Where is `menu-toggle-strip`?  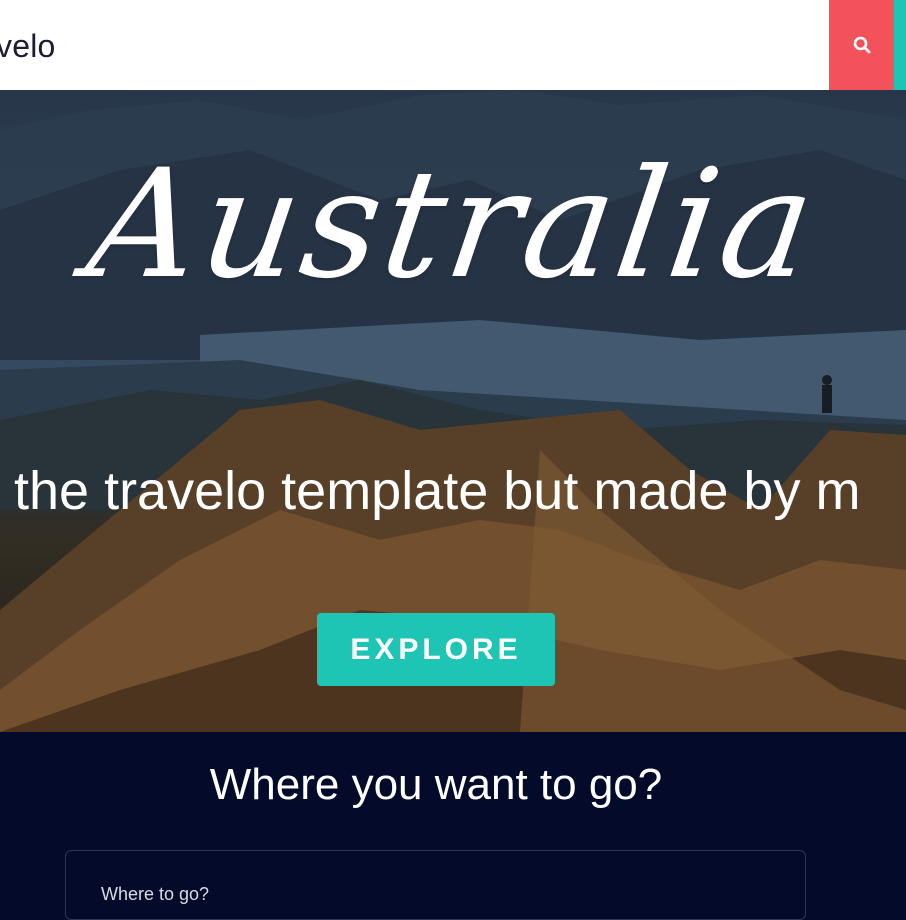
menu-toggle-strip is located at coordinates (900, 45).